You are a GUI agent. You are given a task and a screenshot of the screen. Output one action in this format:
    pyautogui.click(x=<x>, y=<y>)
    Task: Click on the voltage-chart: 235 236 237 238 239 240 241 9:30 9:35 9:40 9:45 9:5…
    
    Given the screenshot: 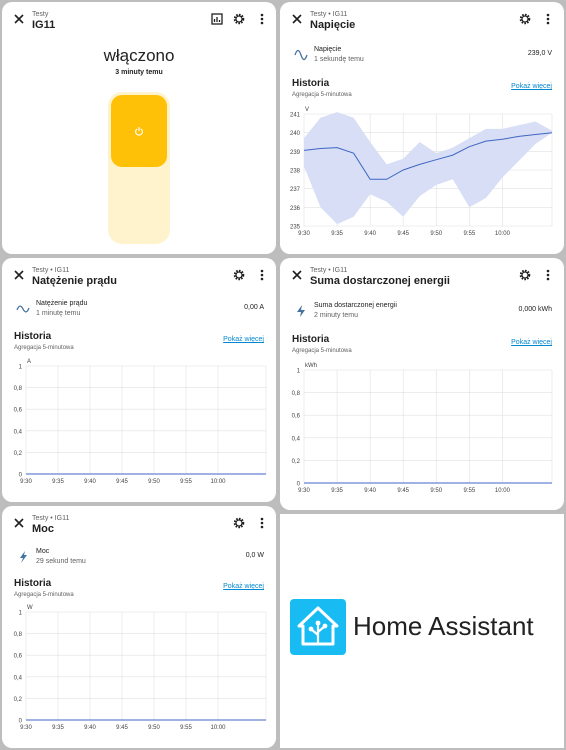 What is the action you would take?
    pyautogui.click(x=422, y=172)
    